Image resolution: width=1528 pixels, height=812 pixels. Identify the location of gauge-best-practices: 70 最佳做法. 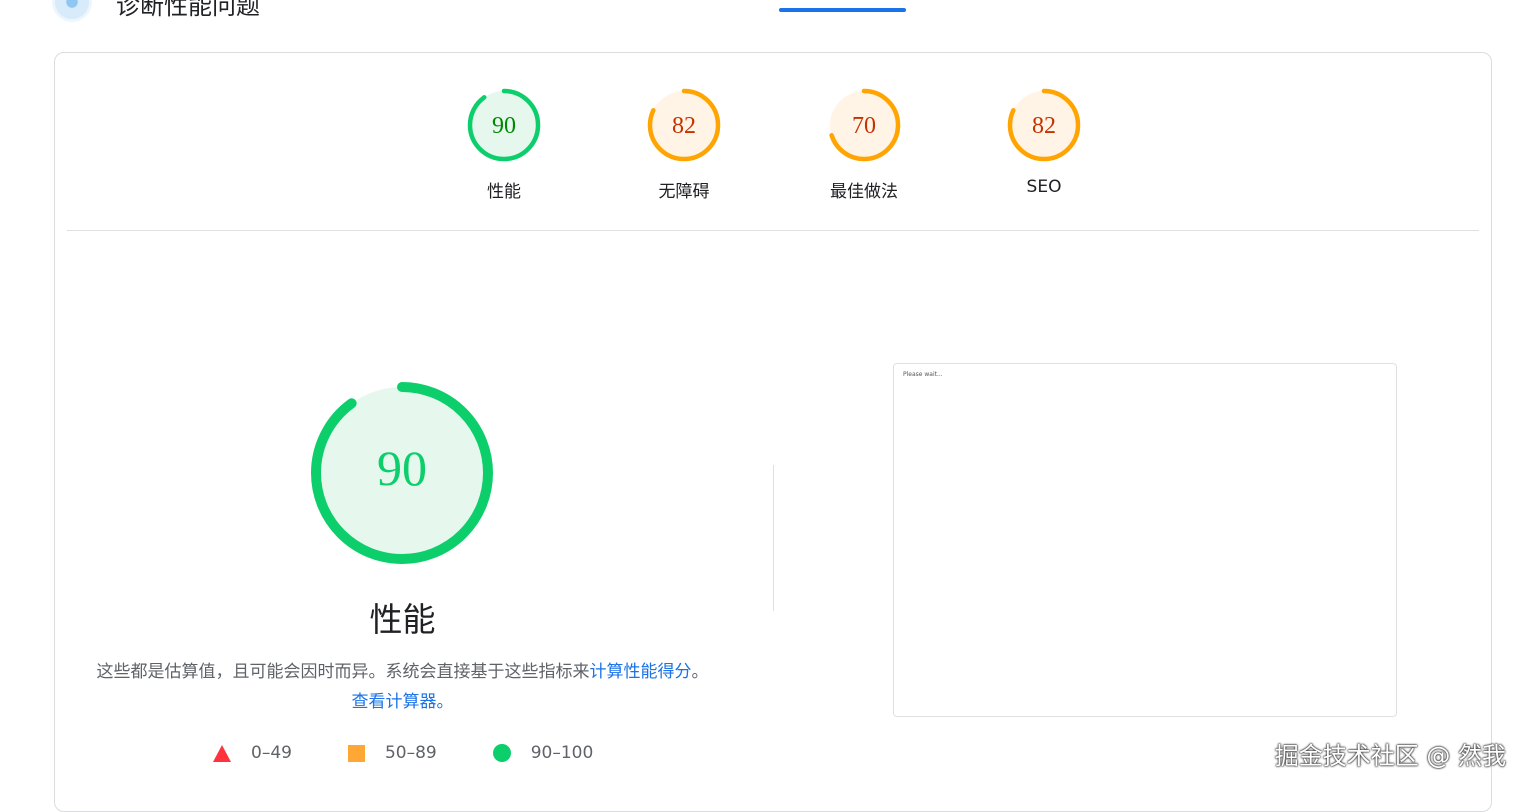
(864, 144).